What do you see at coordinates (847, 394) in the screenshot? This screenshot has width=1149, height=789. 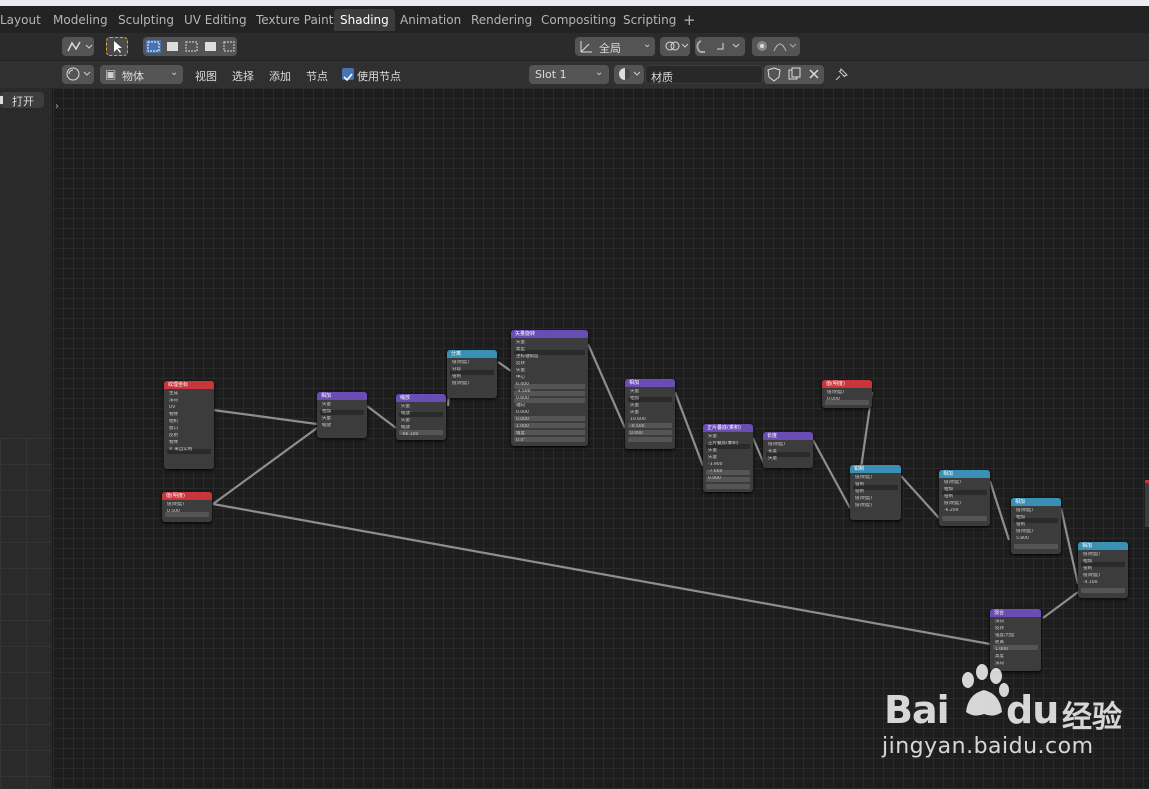 I see `node-value-2: 值(明度) 值(明度) 0.000` at bounding box center [847, 394].